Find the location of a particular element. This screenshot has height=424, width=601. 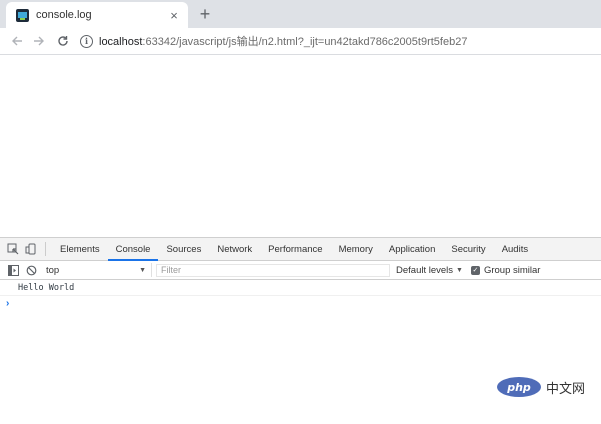

prompt-chevron-icon: › is located at coordinates (8, 303).